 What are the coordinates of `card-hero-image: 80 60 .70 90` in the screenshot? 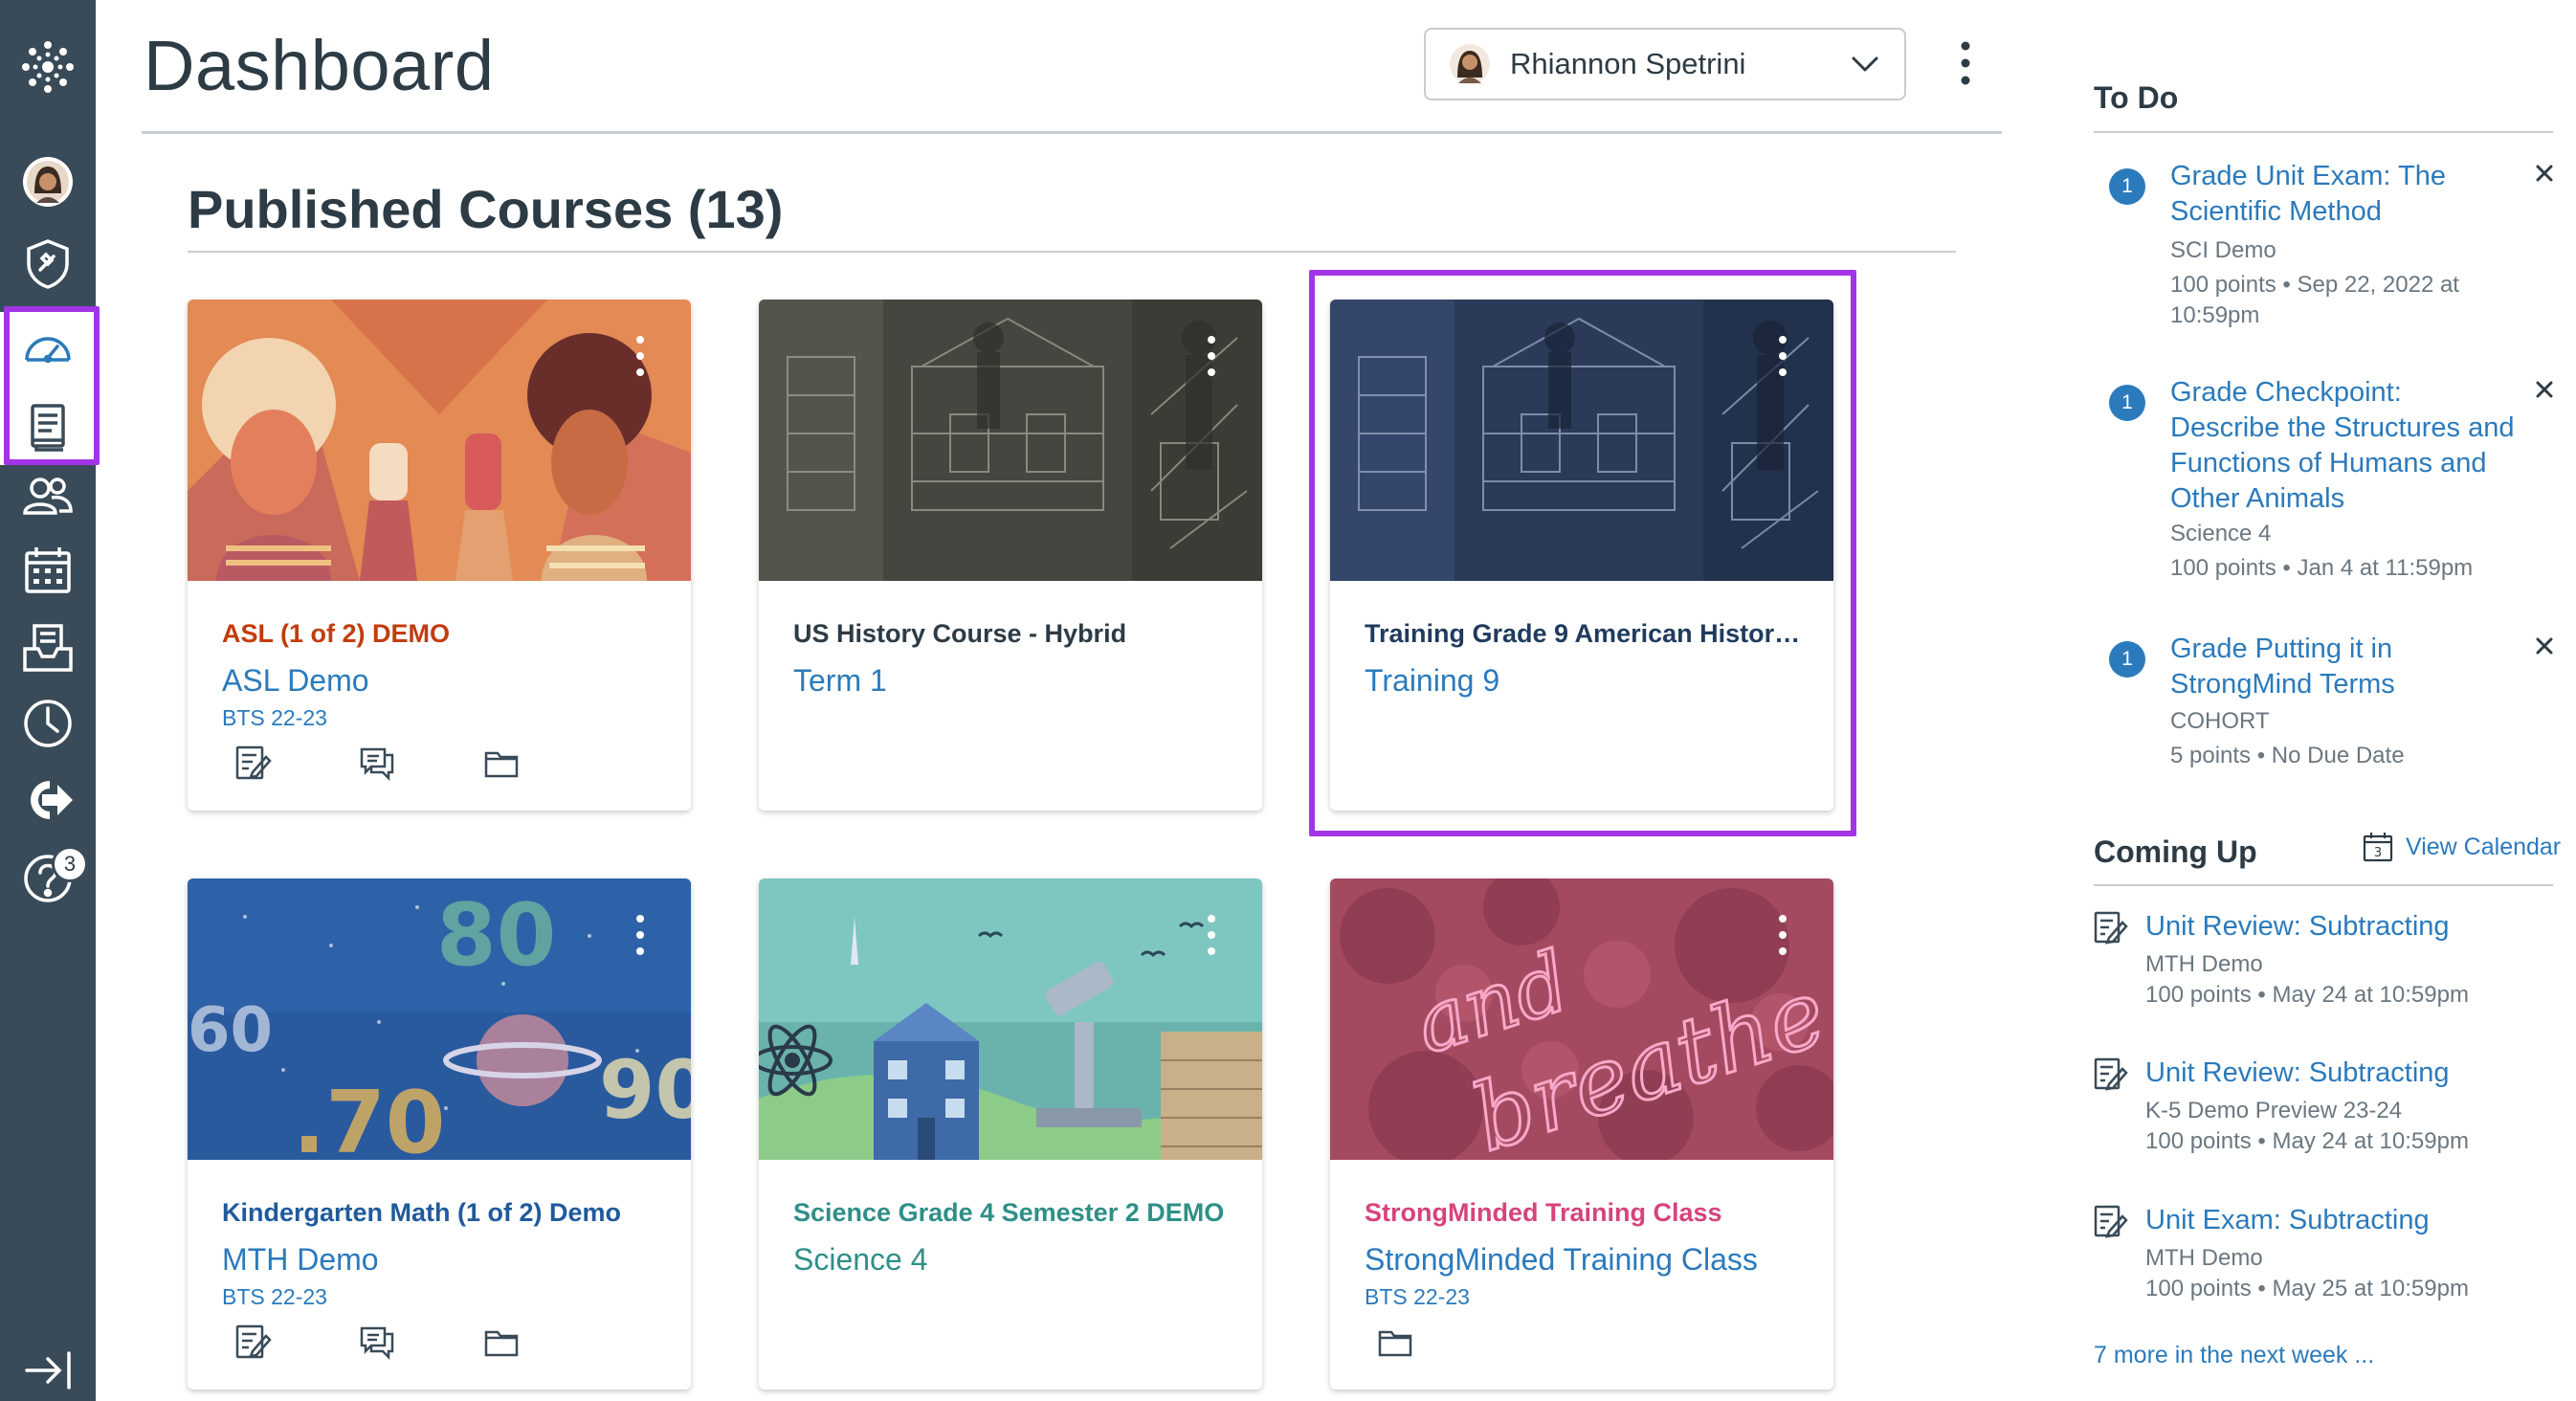 It's located at (439, 1019).